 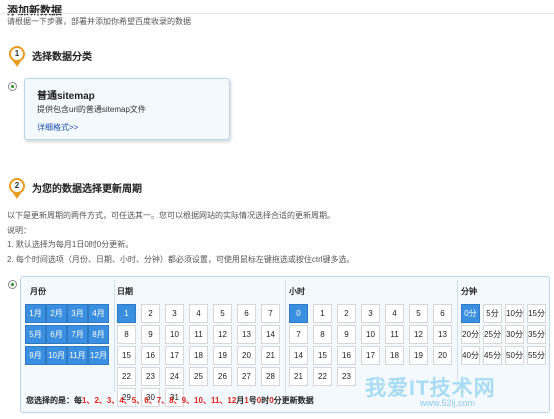 What do you see at coordinates (442, 313) in the screenshot?
I see `hour-cell: 6` at bounding box center [442, 313].